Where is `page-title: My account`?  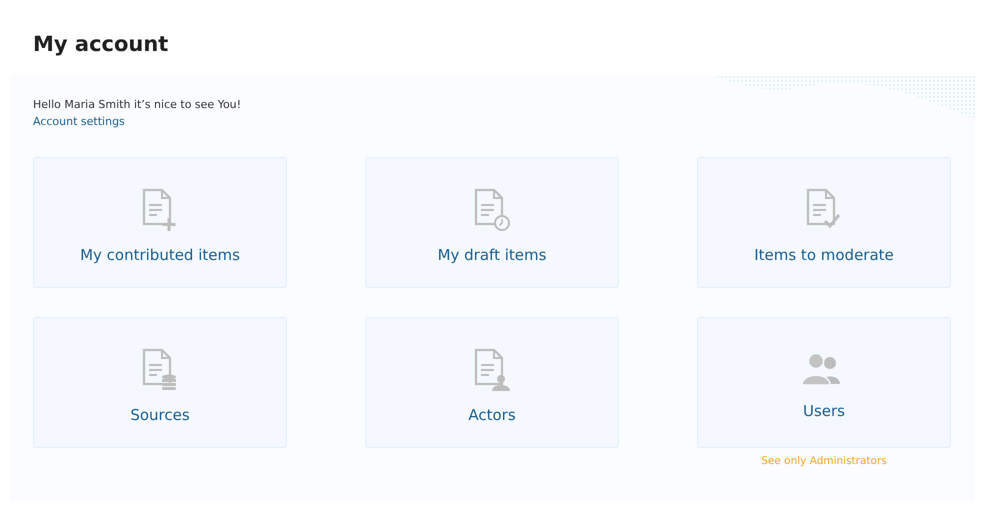
page-title: My account is located at coordinates (101, 44).